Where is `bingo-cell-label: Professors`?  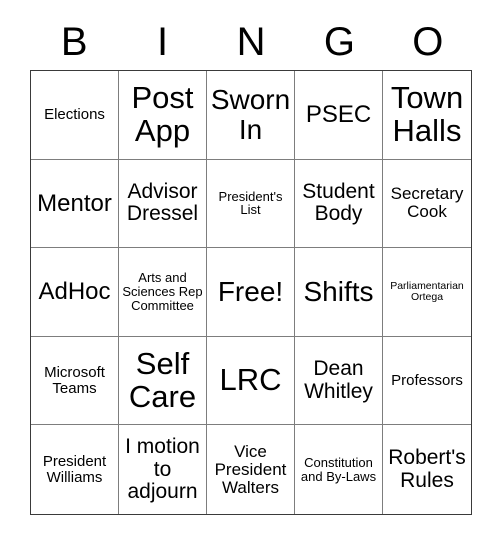
bingo-cell-label: Professors is located at coordinates (427, 380).